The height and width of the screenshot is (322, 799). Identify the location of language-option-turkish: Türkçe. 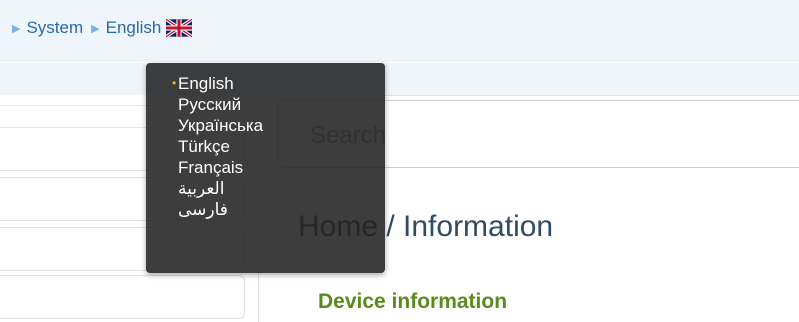
(265, 146).